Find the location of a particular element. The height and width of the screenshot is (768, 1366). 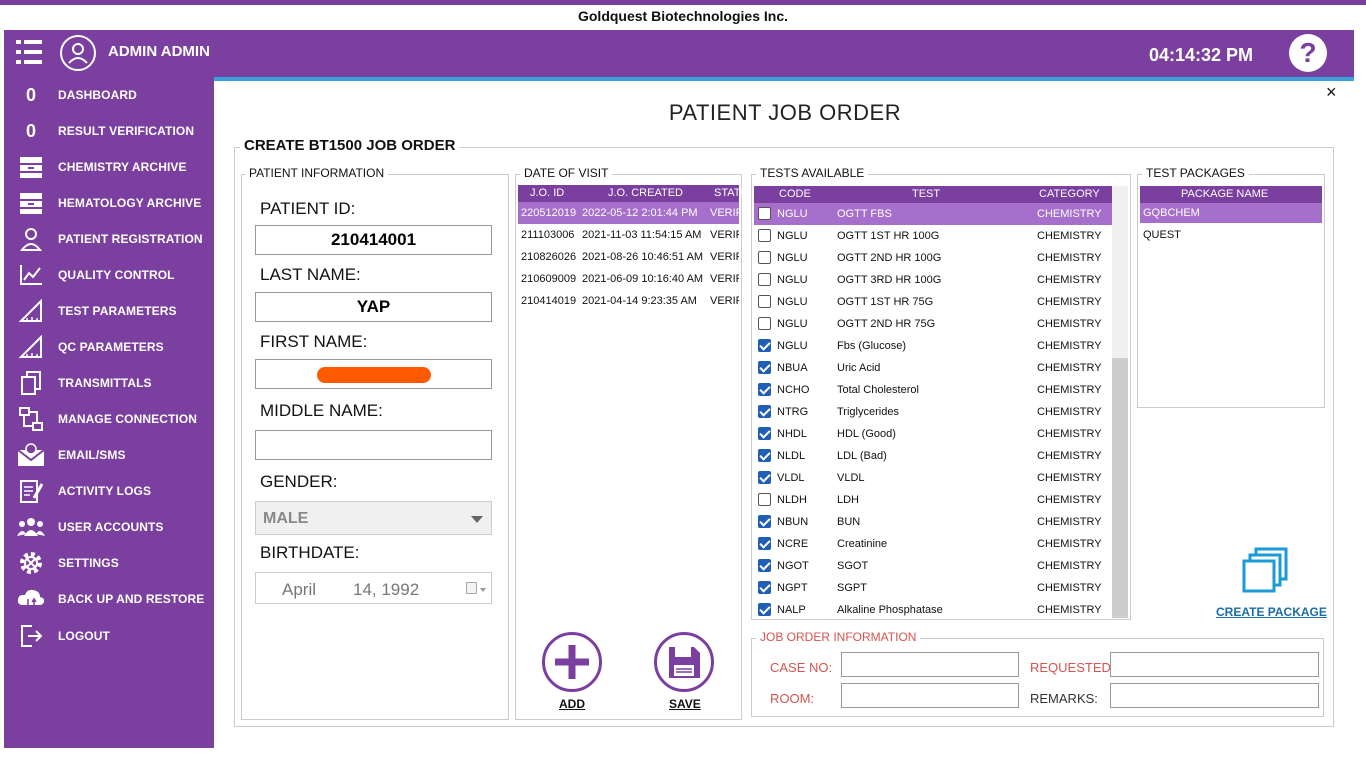

table-row: NGLU OGTT FBS CHEMISTRY is located at coordinates (933, 214).